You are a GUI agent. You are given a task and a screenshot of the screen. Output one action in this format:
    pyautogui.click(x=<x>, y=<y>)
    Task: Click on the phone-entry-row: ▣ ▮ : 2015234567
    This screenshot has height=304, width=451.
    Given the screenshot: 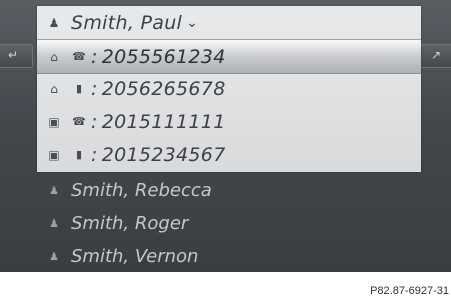 What is the action you would take?
    pyautogui.click(x=229, y=154)
    